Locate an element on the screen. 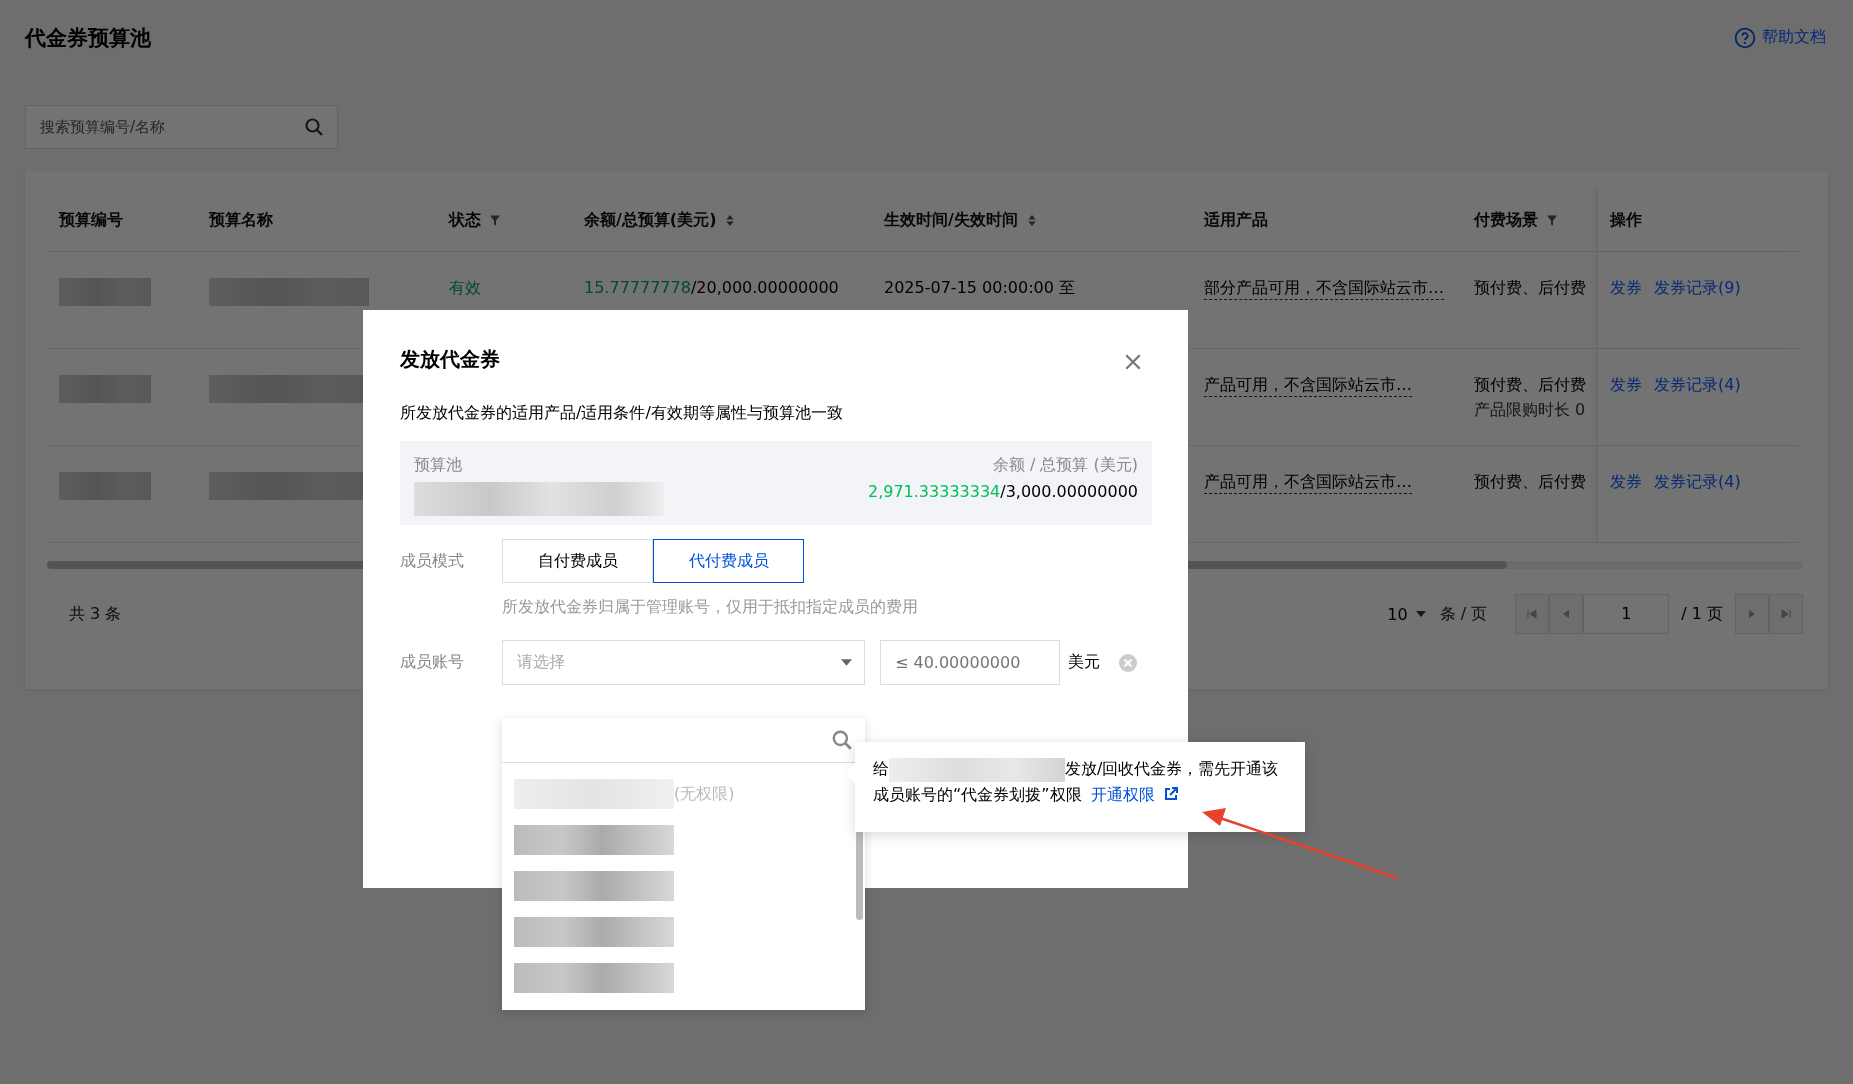 The height and width of the screenshot is (1084, 1853). column-header: 状态 is located at coordinates (465, 220).